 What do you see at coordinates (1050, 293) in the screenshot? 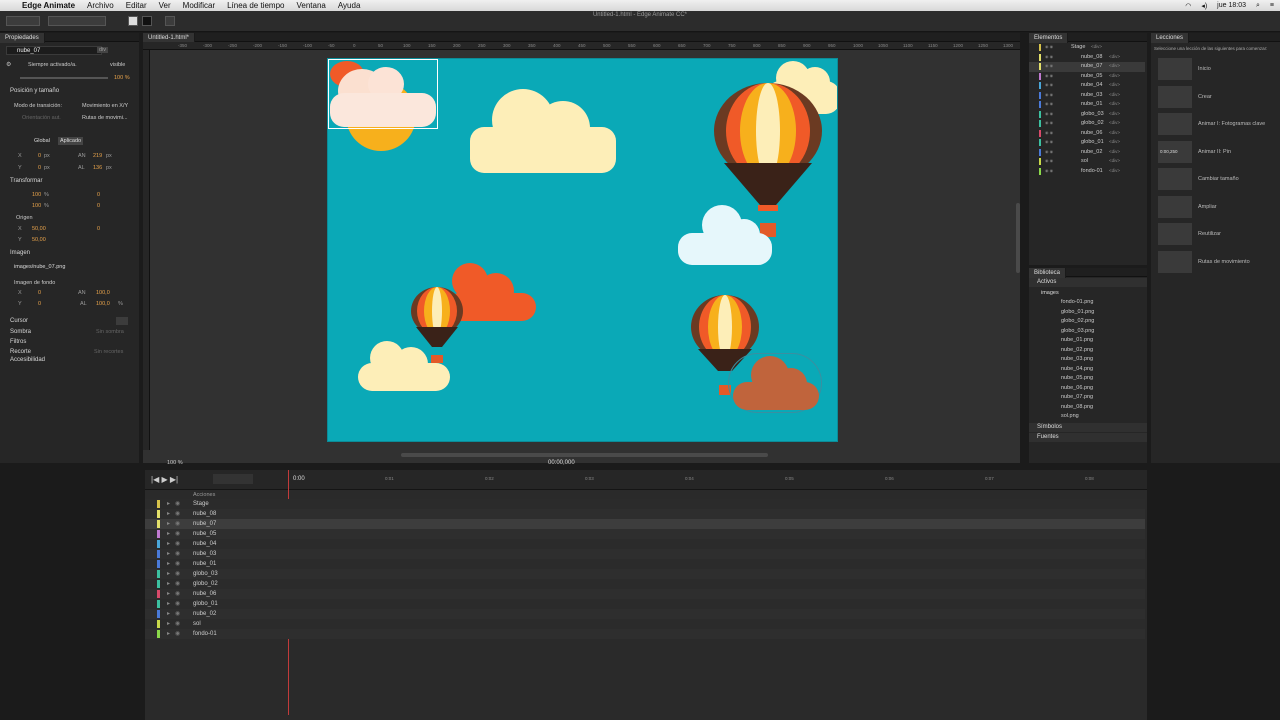
I see `images-folder: images` at bounding box center [1050, 293].